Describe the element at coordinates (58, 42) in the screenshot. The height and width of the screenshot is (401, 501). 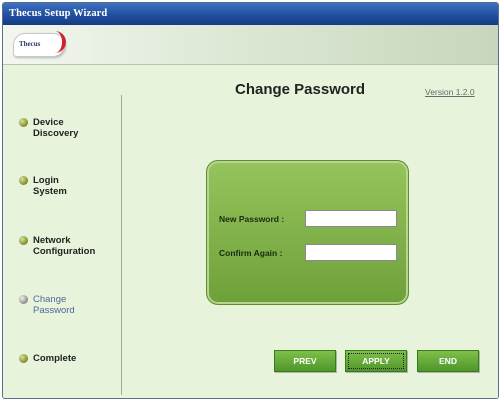
I see `logo-swoosh-icon` at that location.